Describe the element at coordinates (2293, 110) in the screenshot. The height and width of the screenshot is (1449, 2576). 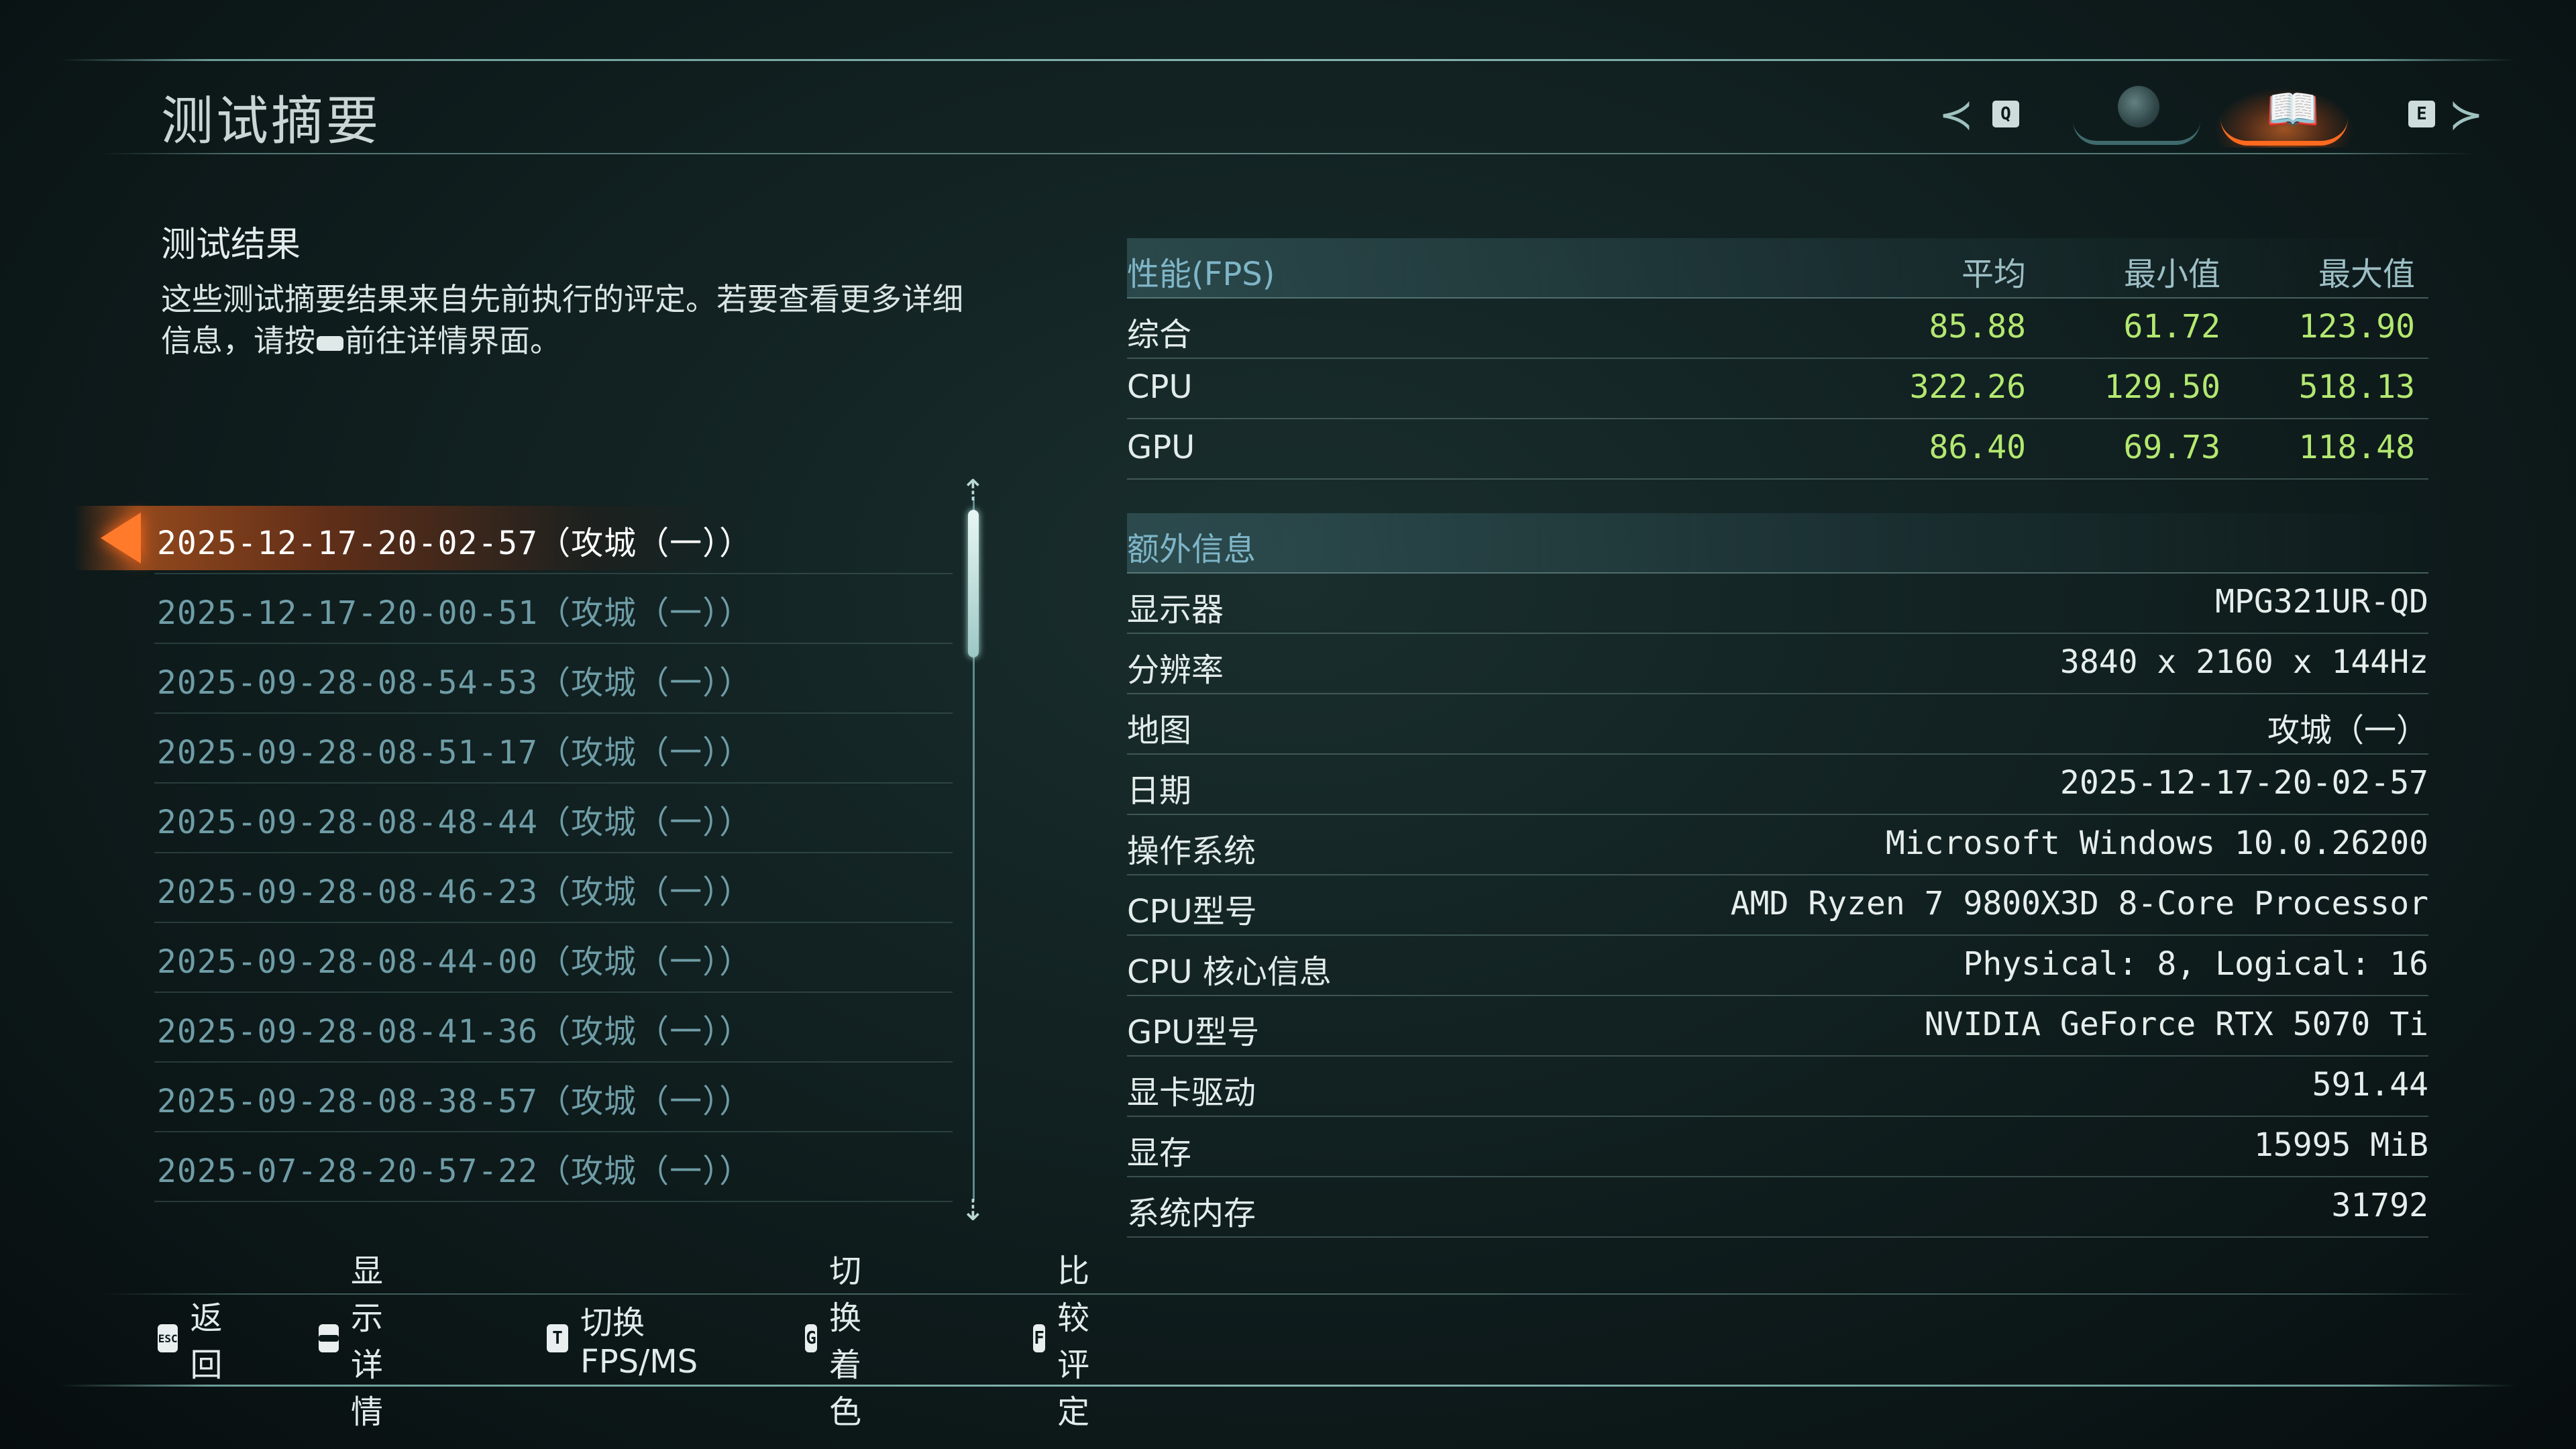
I see `book-icon: 📖` at that location.